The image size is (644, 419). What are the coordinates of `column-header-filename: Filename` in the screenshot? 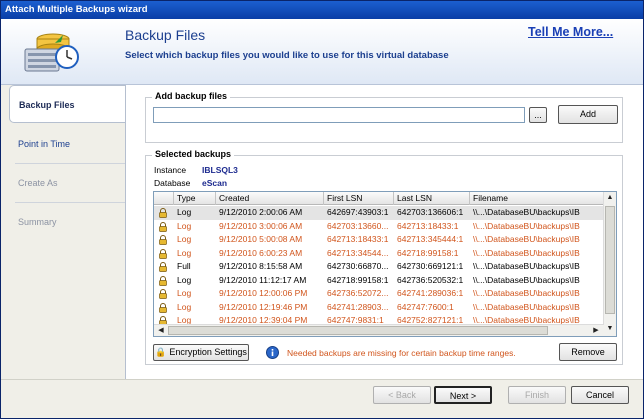 It's located at (537, 198).